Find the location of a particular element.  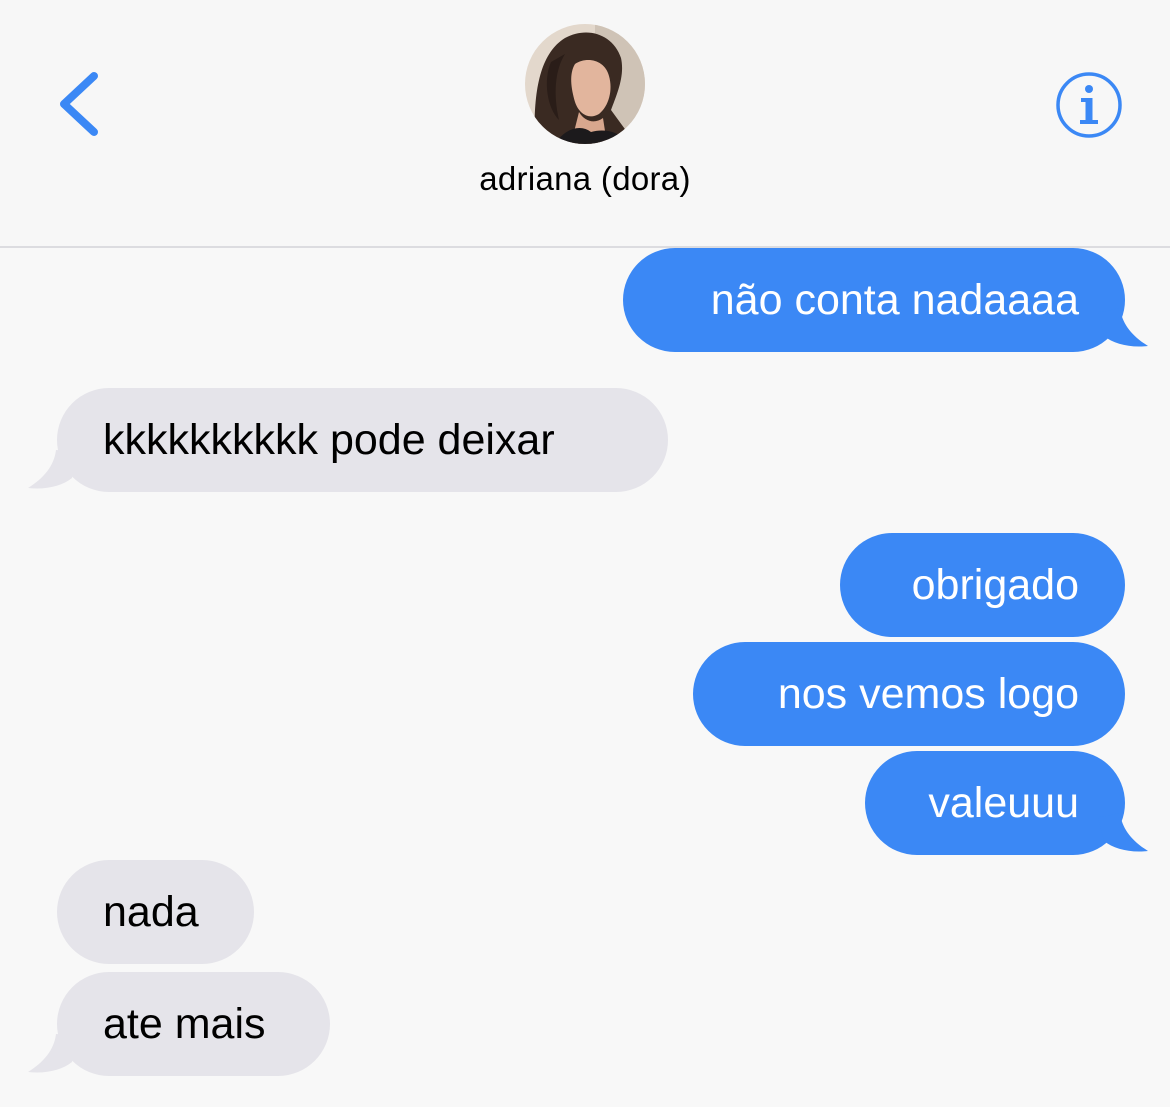

sent-message-bubble: não conta nadaaaa is located at coordinates (874, 300).